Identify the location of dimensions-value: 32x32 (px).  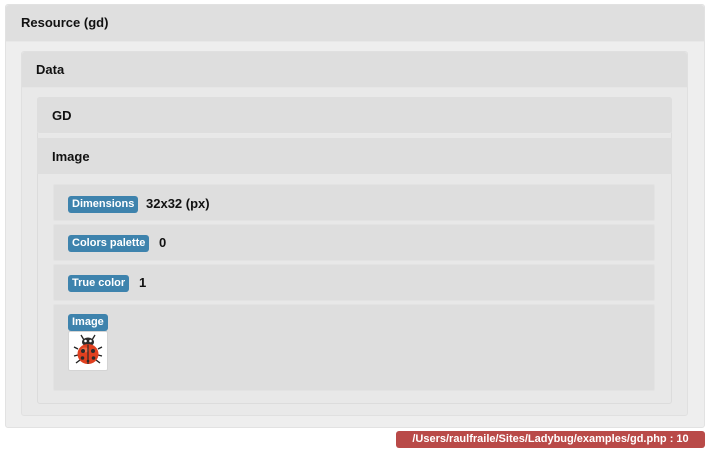
(178, 203).